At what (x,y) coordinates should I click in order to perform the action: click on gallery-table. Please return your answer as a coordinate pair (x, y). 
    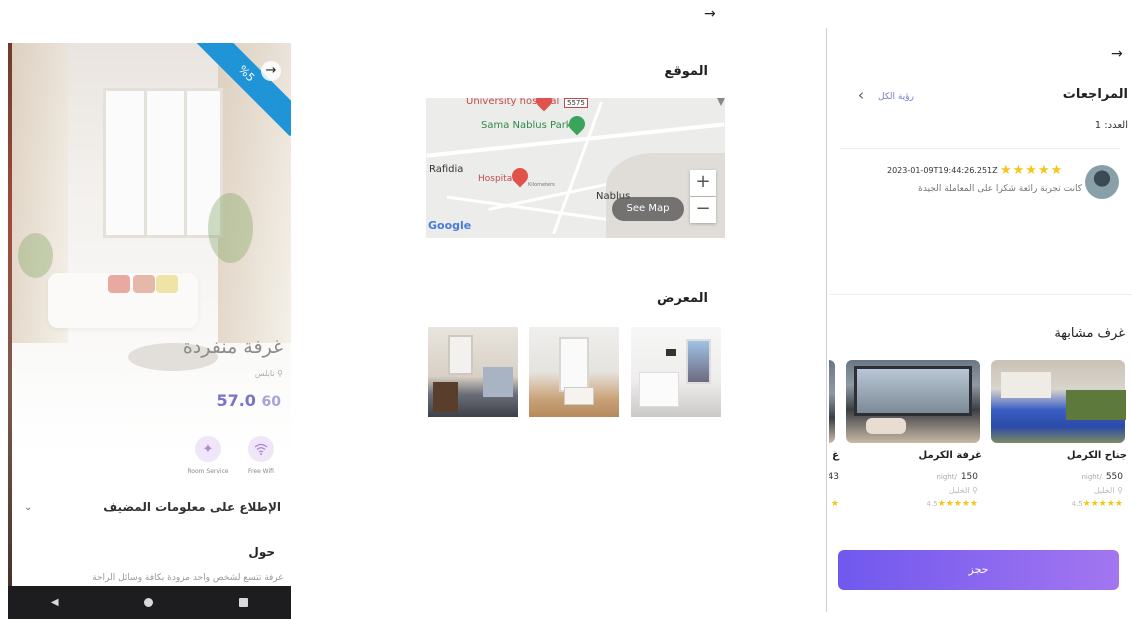
    Looking at the image, I should click on (579, 396).